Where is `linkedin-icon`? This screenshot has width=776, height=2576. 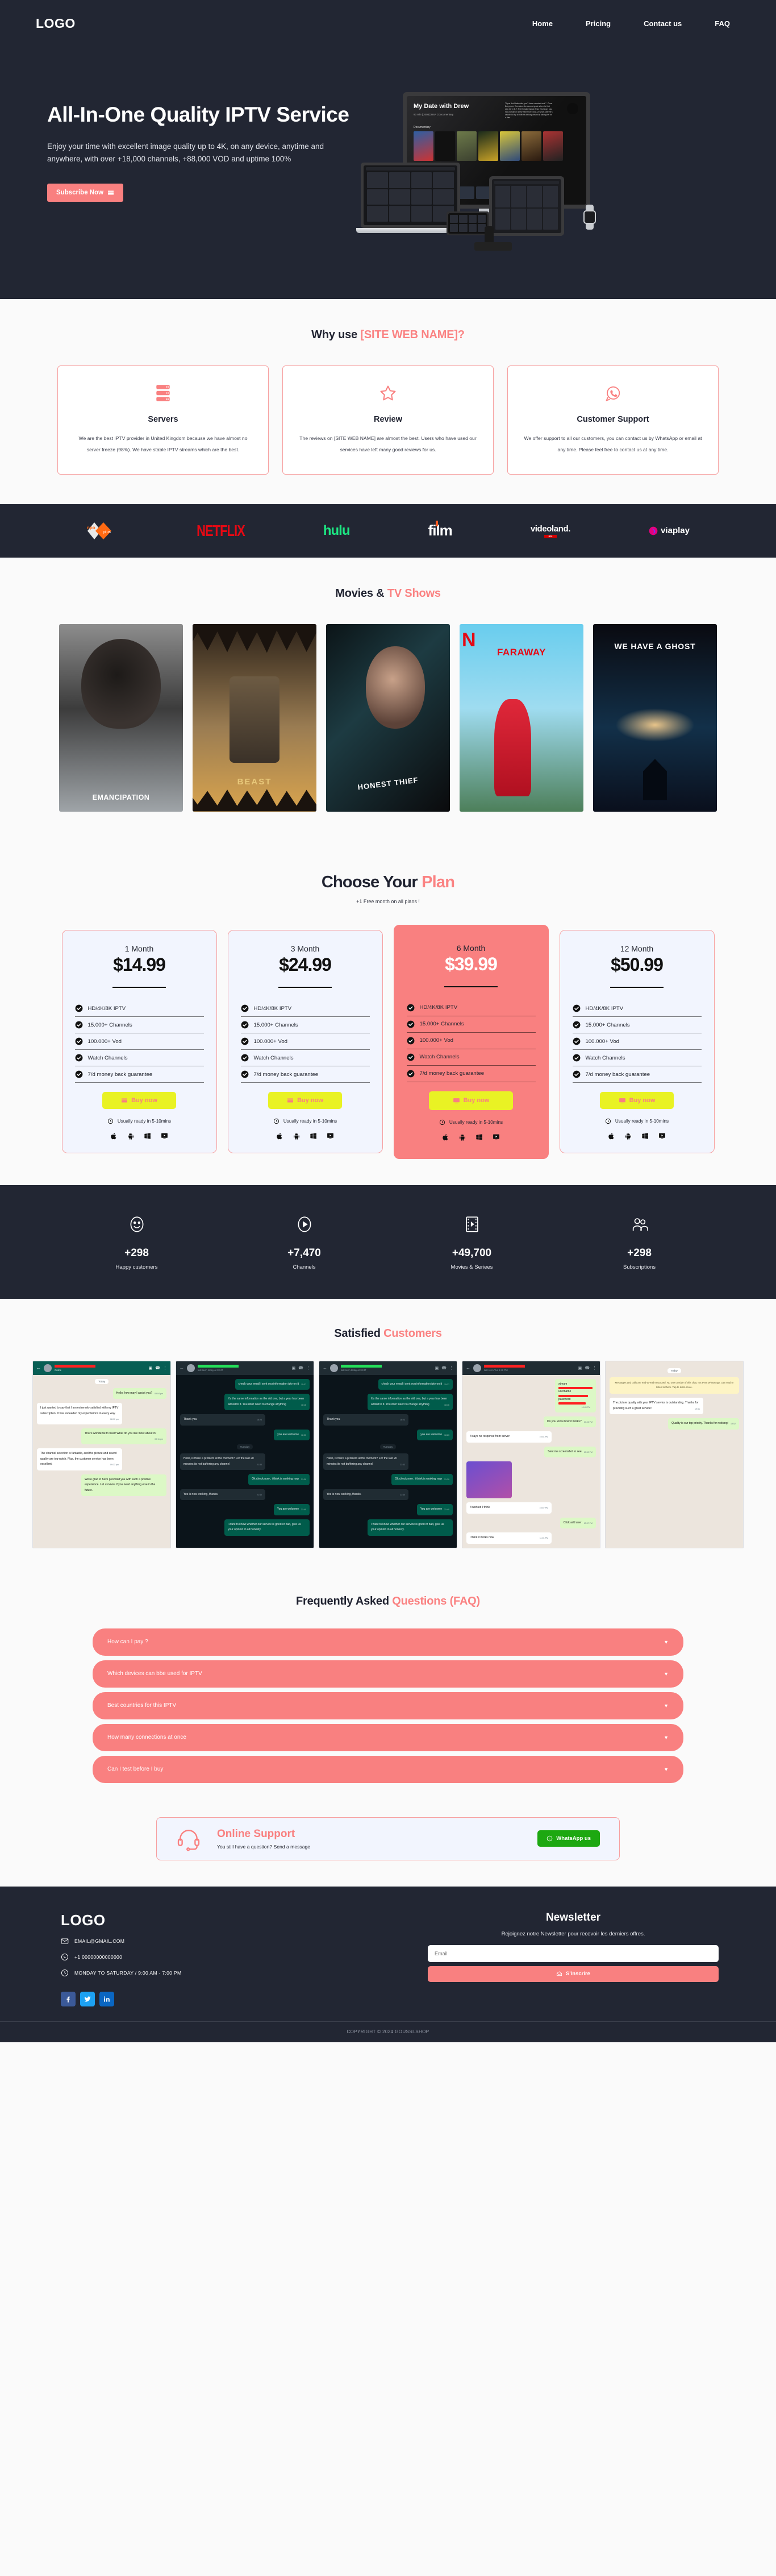 linkedin-icon is located at coordinates (106, 1999).